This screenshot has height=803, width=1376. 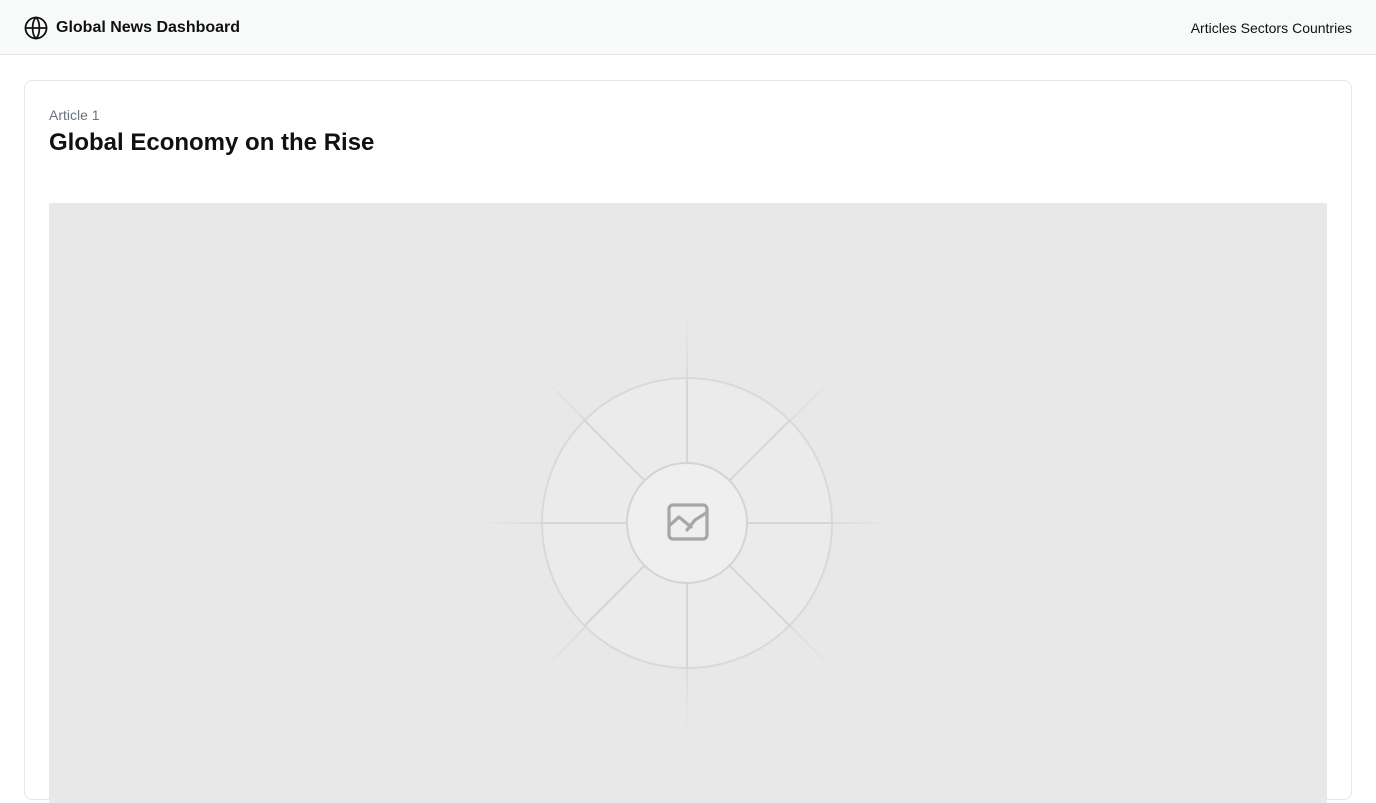 What do you see at coordinates (211, 143) in the screenshot?
I see `article-title: Global Economy on the Rise` at bounding box center [211, 143].